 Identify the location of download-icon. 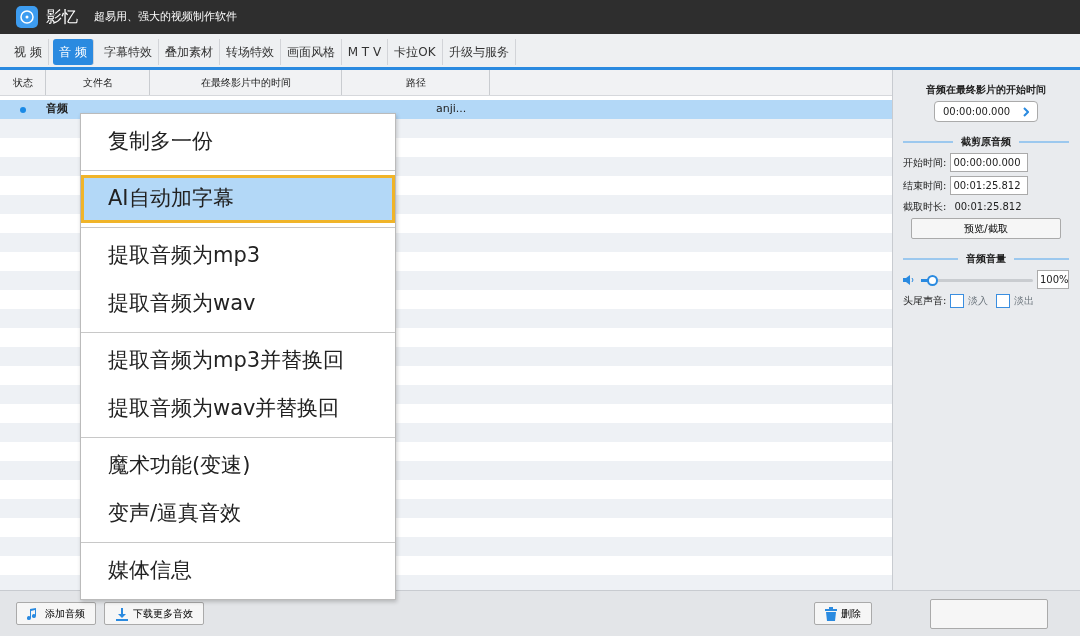
(122, 613).